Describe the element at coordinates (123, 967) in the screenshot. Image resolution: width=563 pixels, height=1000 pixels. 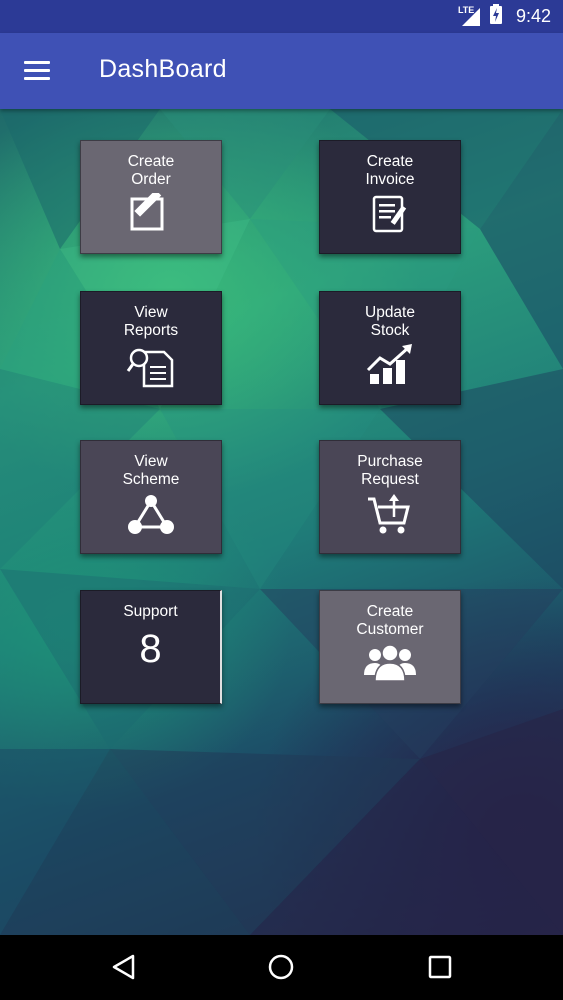
I see `back-icon` at that location.